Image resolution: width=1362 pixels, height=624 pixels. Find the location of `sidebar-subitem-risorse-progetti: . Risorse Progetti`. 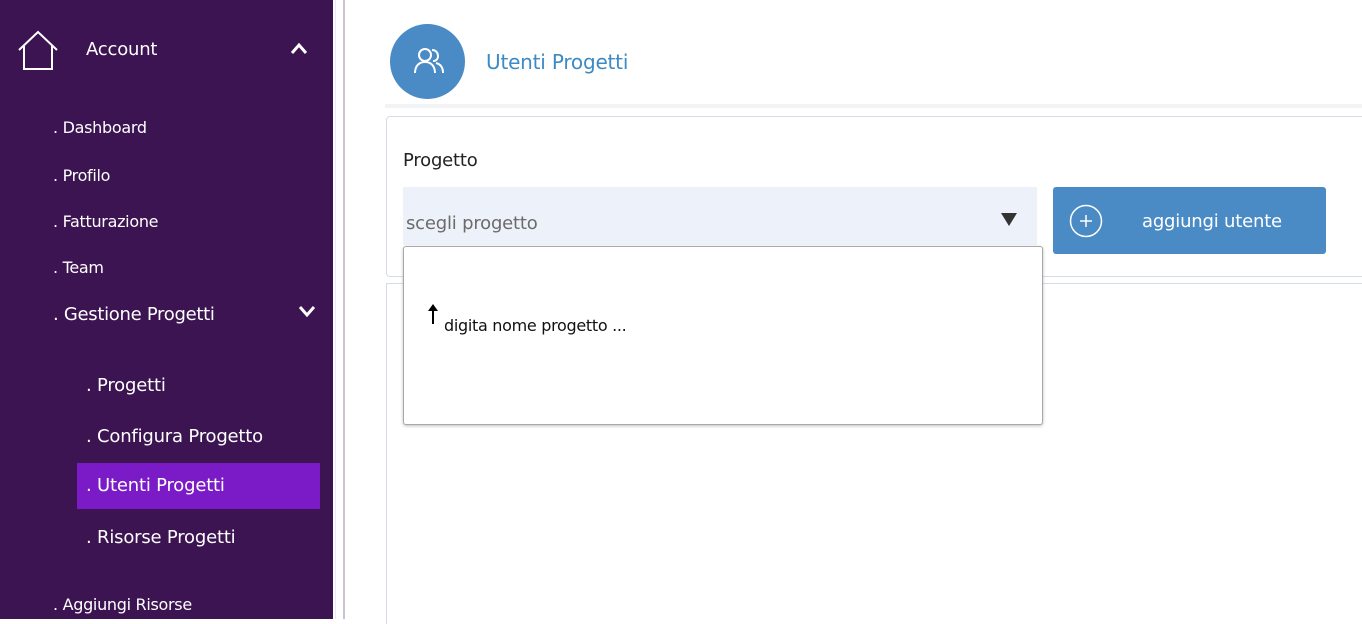

sidebar-subitem-risorse-progetti: . Risorse Progetti is located at coordinates (161, 537).